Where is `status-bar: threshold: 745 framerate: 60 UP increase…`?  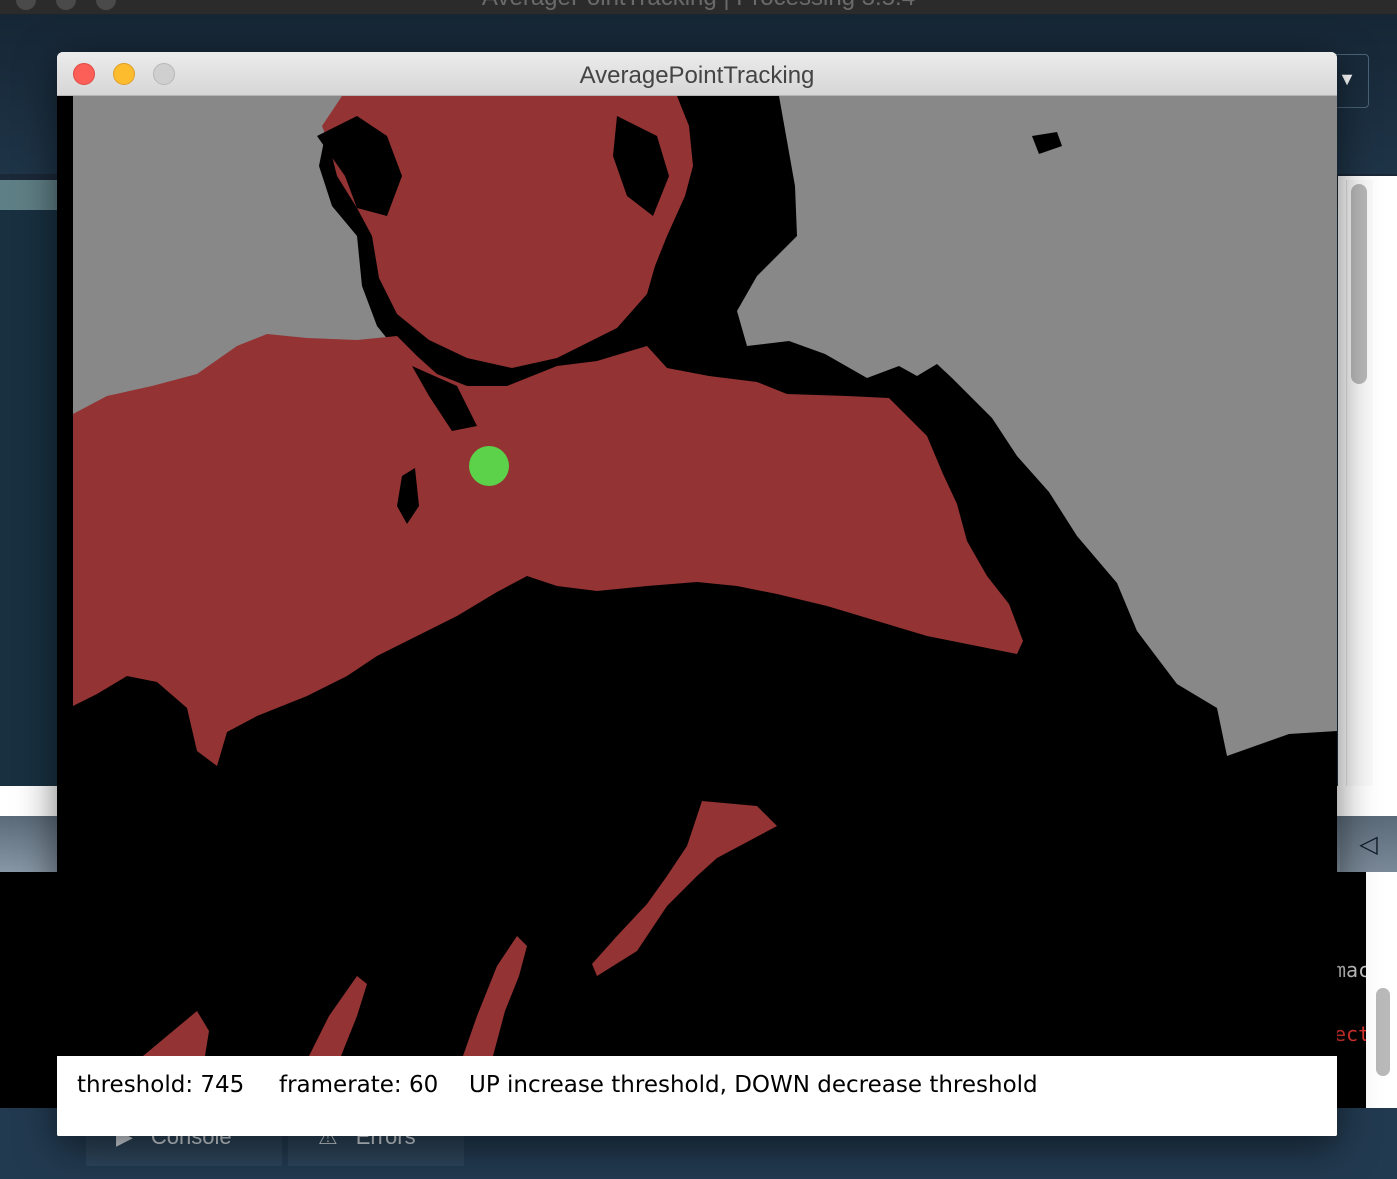 status-bar: threshold: 745 framerate: 60 UP increase… is located at coordinates (697, 1096).